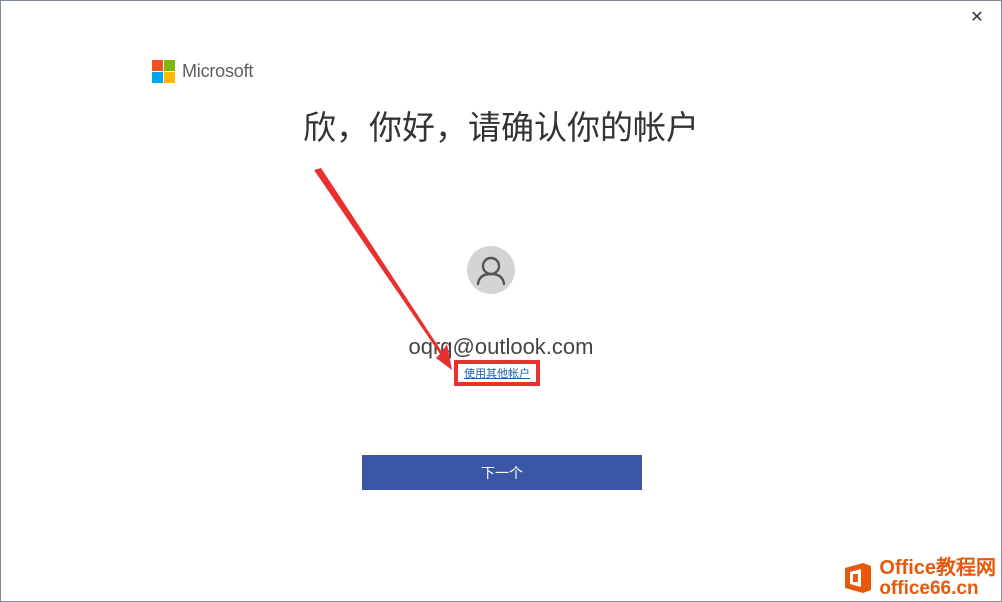 The image size is (1002, 602). I want to click on avatar, so click(491, 270).